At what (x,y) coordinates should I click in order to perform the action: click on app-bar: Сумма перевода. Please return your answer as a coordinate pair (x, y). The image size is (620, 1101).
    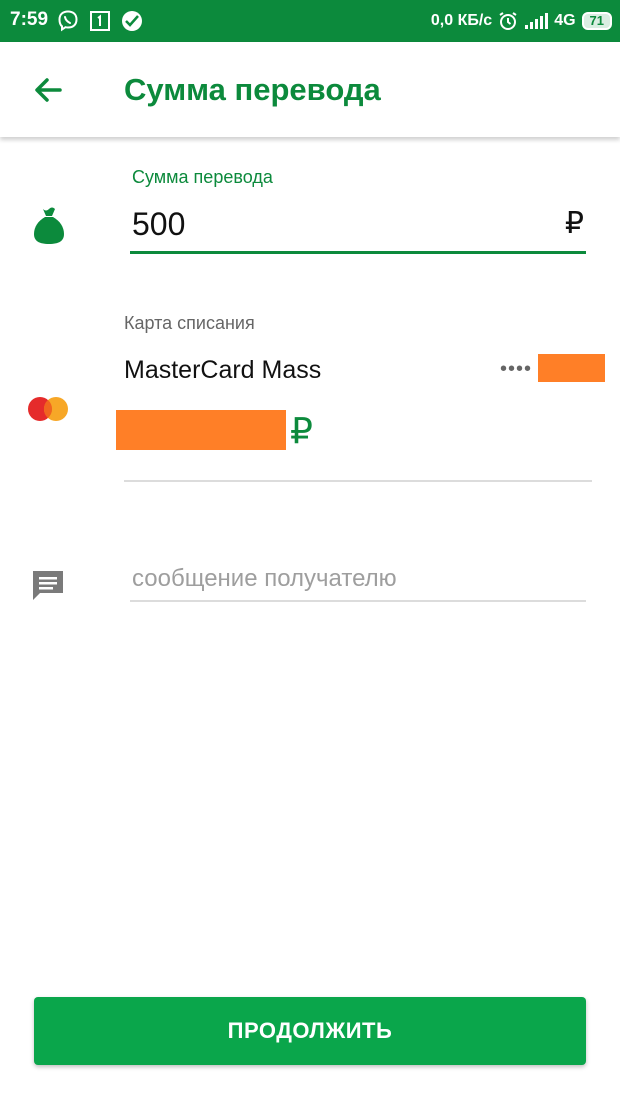
    Looking at the image, I should click on (310, 89).